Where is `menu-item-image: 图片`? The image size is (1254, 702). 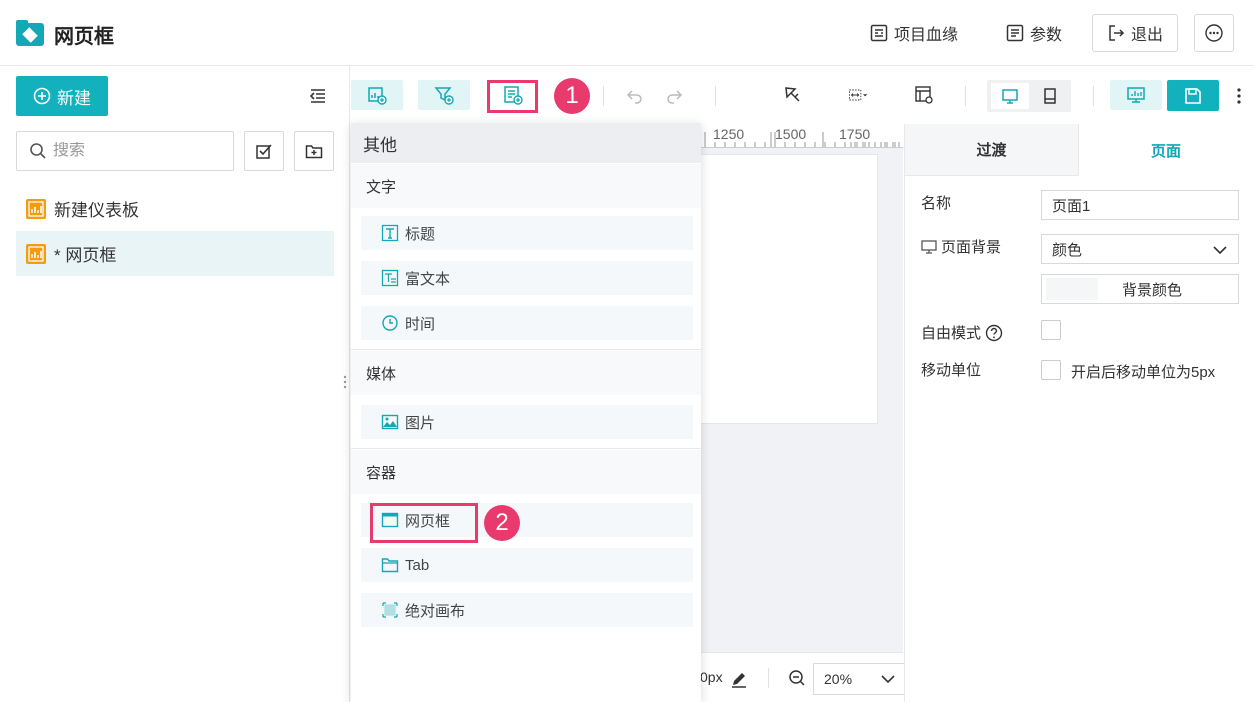
menu-item-image: 图片 is located at coordinates (527, 422).